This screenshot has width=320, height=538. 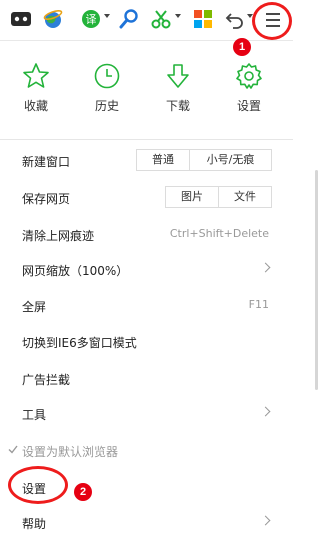 What do you see at coordinates (34, 489) in the screenshot?
I see `settings-label: 设置` at bounding box center [34, 489].